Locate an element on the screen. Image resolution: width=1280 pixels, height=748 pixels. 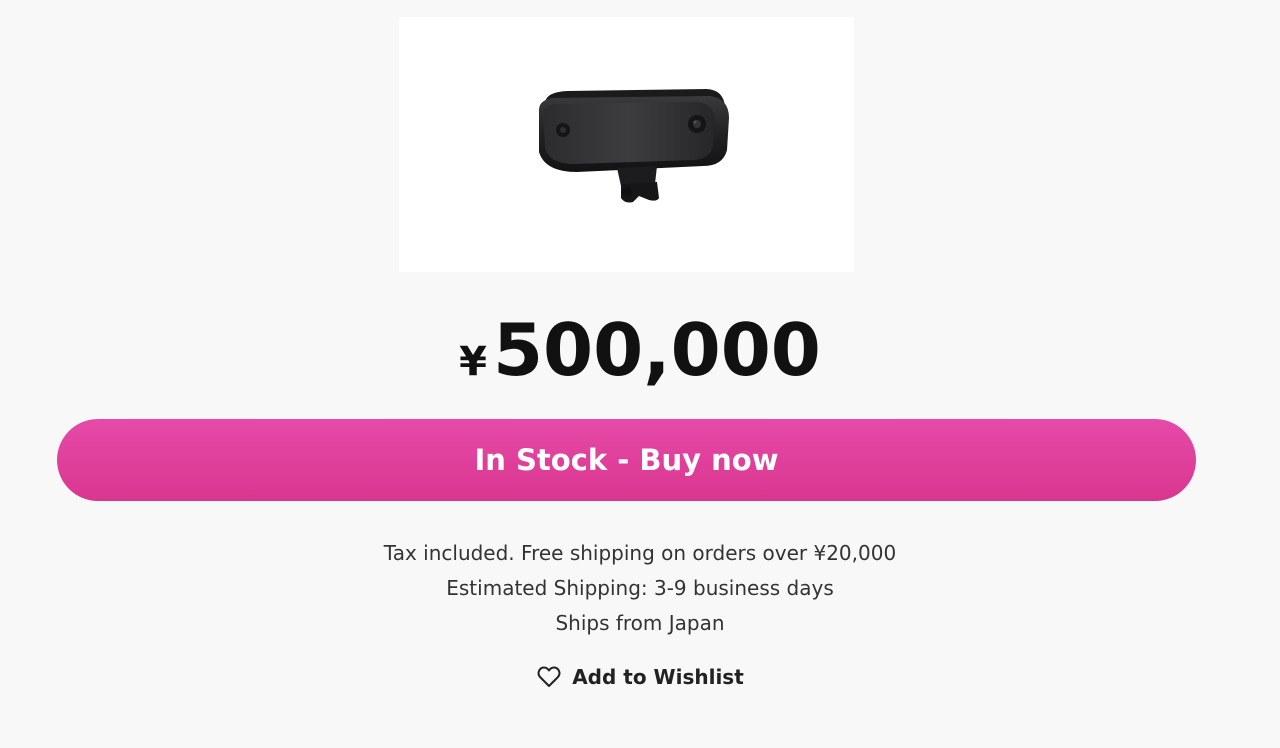
wishlist-label: Add to Wishlist is located at coordinates (658, 677).